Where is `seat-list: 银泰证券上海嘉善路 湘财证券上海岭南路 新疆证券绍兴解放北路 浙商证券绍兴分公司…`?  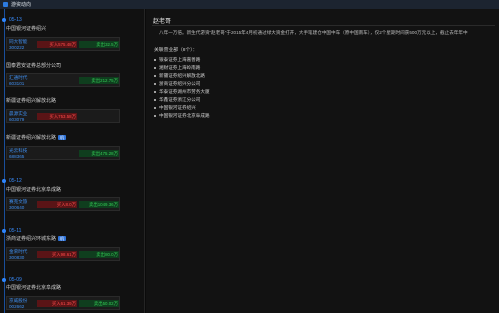
seat-list: 银泰证券上海嘉善路 湘财证券上海岭南路 新疆证券绍兴解放北路 浙商证券绍兴分公司… is located at coordinates (182, 88).